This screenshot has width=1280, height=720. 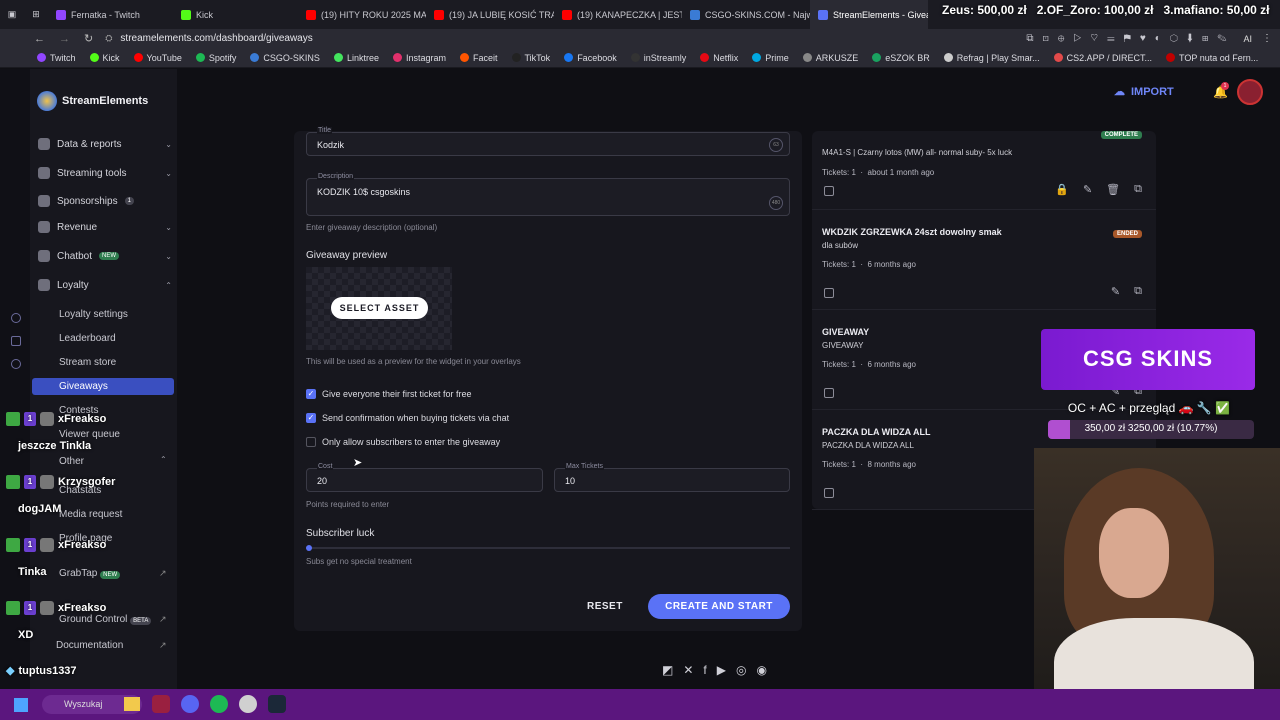 I want to click on browser-tab-youtube-3: (19) KANAPECZKA | JEST, so click(x=618, y=14).